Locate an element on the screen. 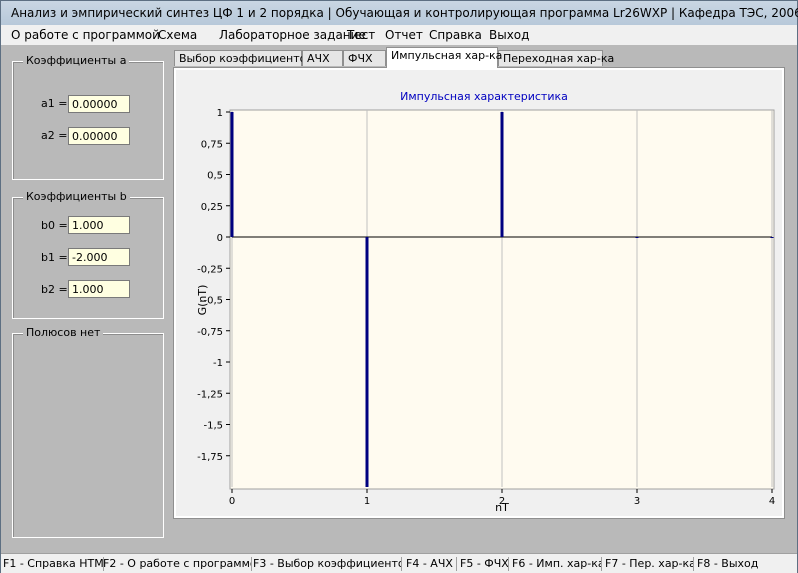 The image size is (798, 573). chart-title: Импульсная характеристика is located at coordinates (484, 96).